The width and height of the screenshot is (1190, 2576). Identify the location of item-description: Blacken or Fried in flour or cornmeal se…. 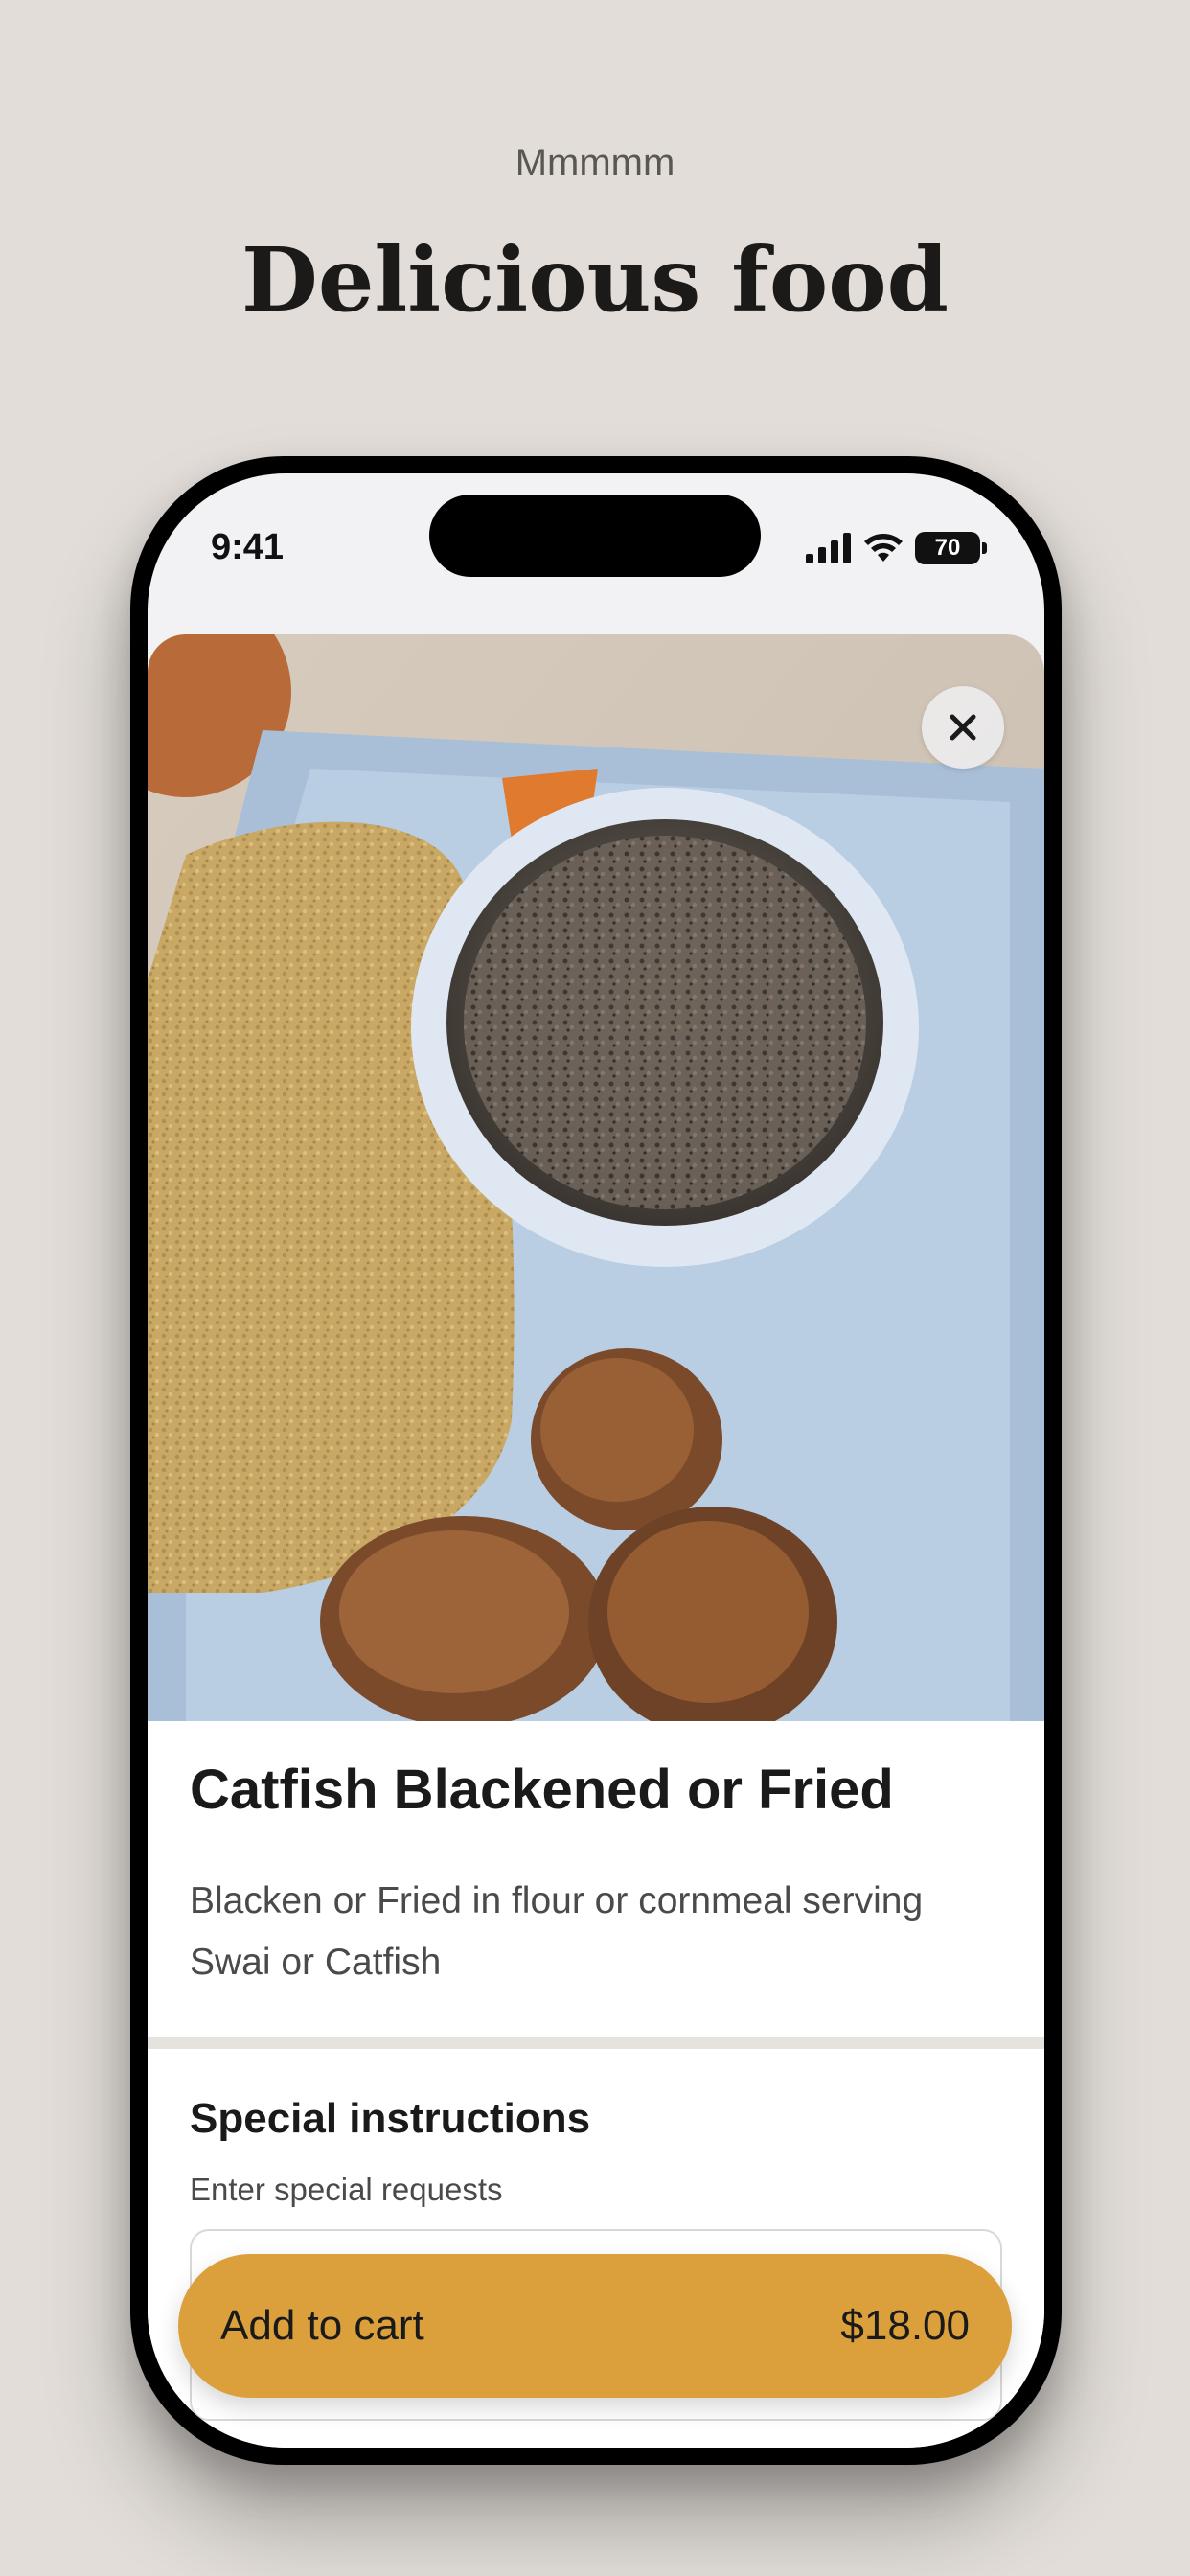
(557, 1931).